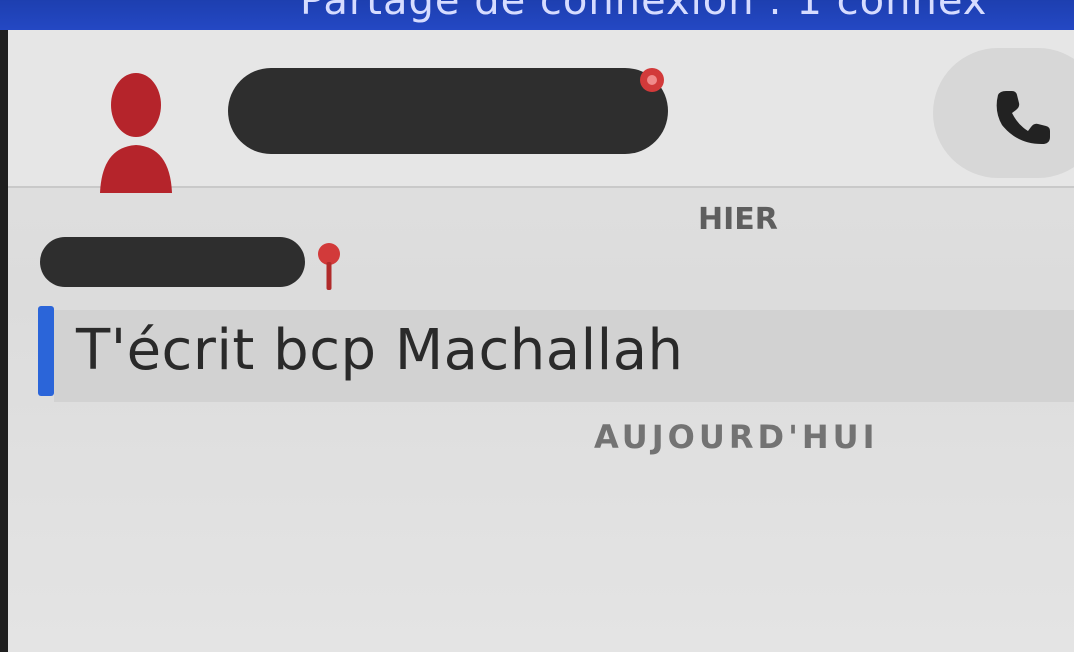 The image size is (1074, 652). What do you see at coordinates (1023, 118) in the screenshot?
I see `phone-icon` at bounding box center [1023, 118].